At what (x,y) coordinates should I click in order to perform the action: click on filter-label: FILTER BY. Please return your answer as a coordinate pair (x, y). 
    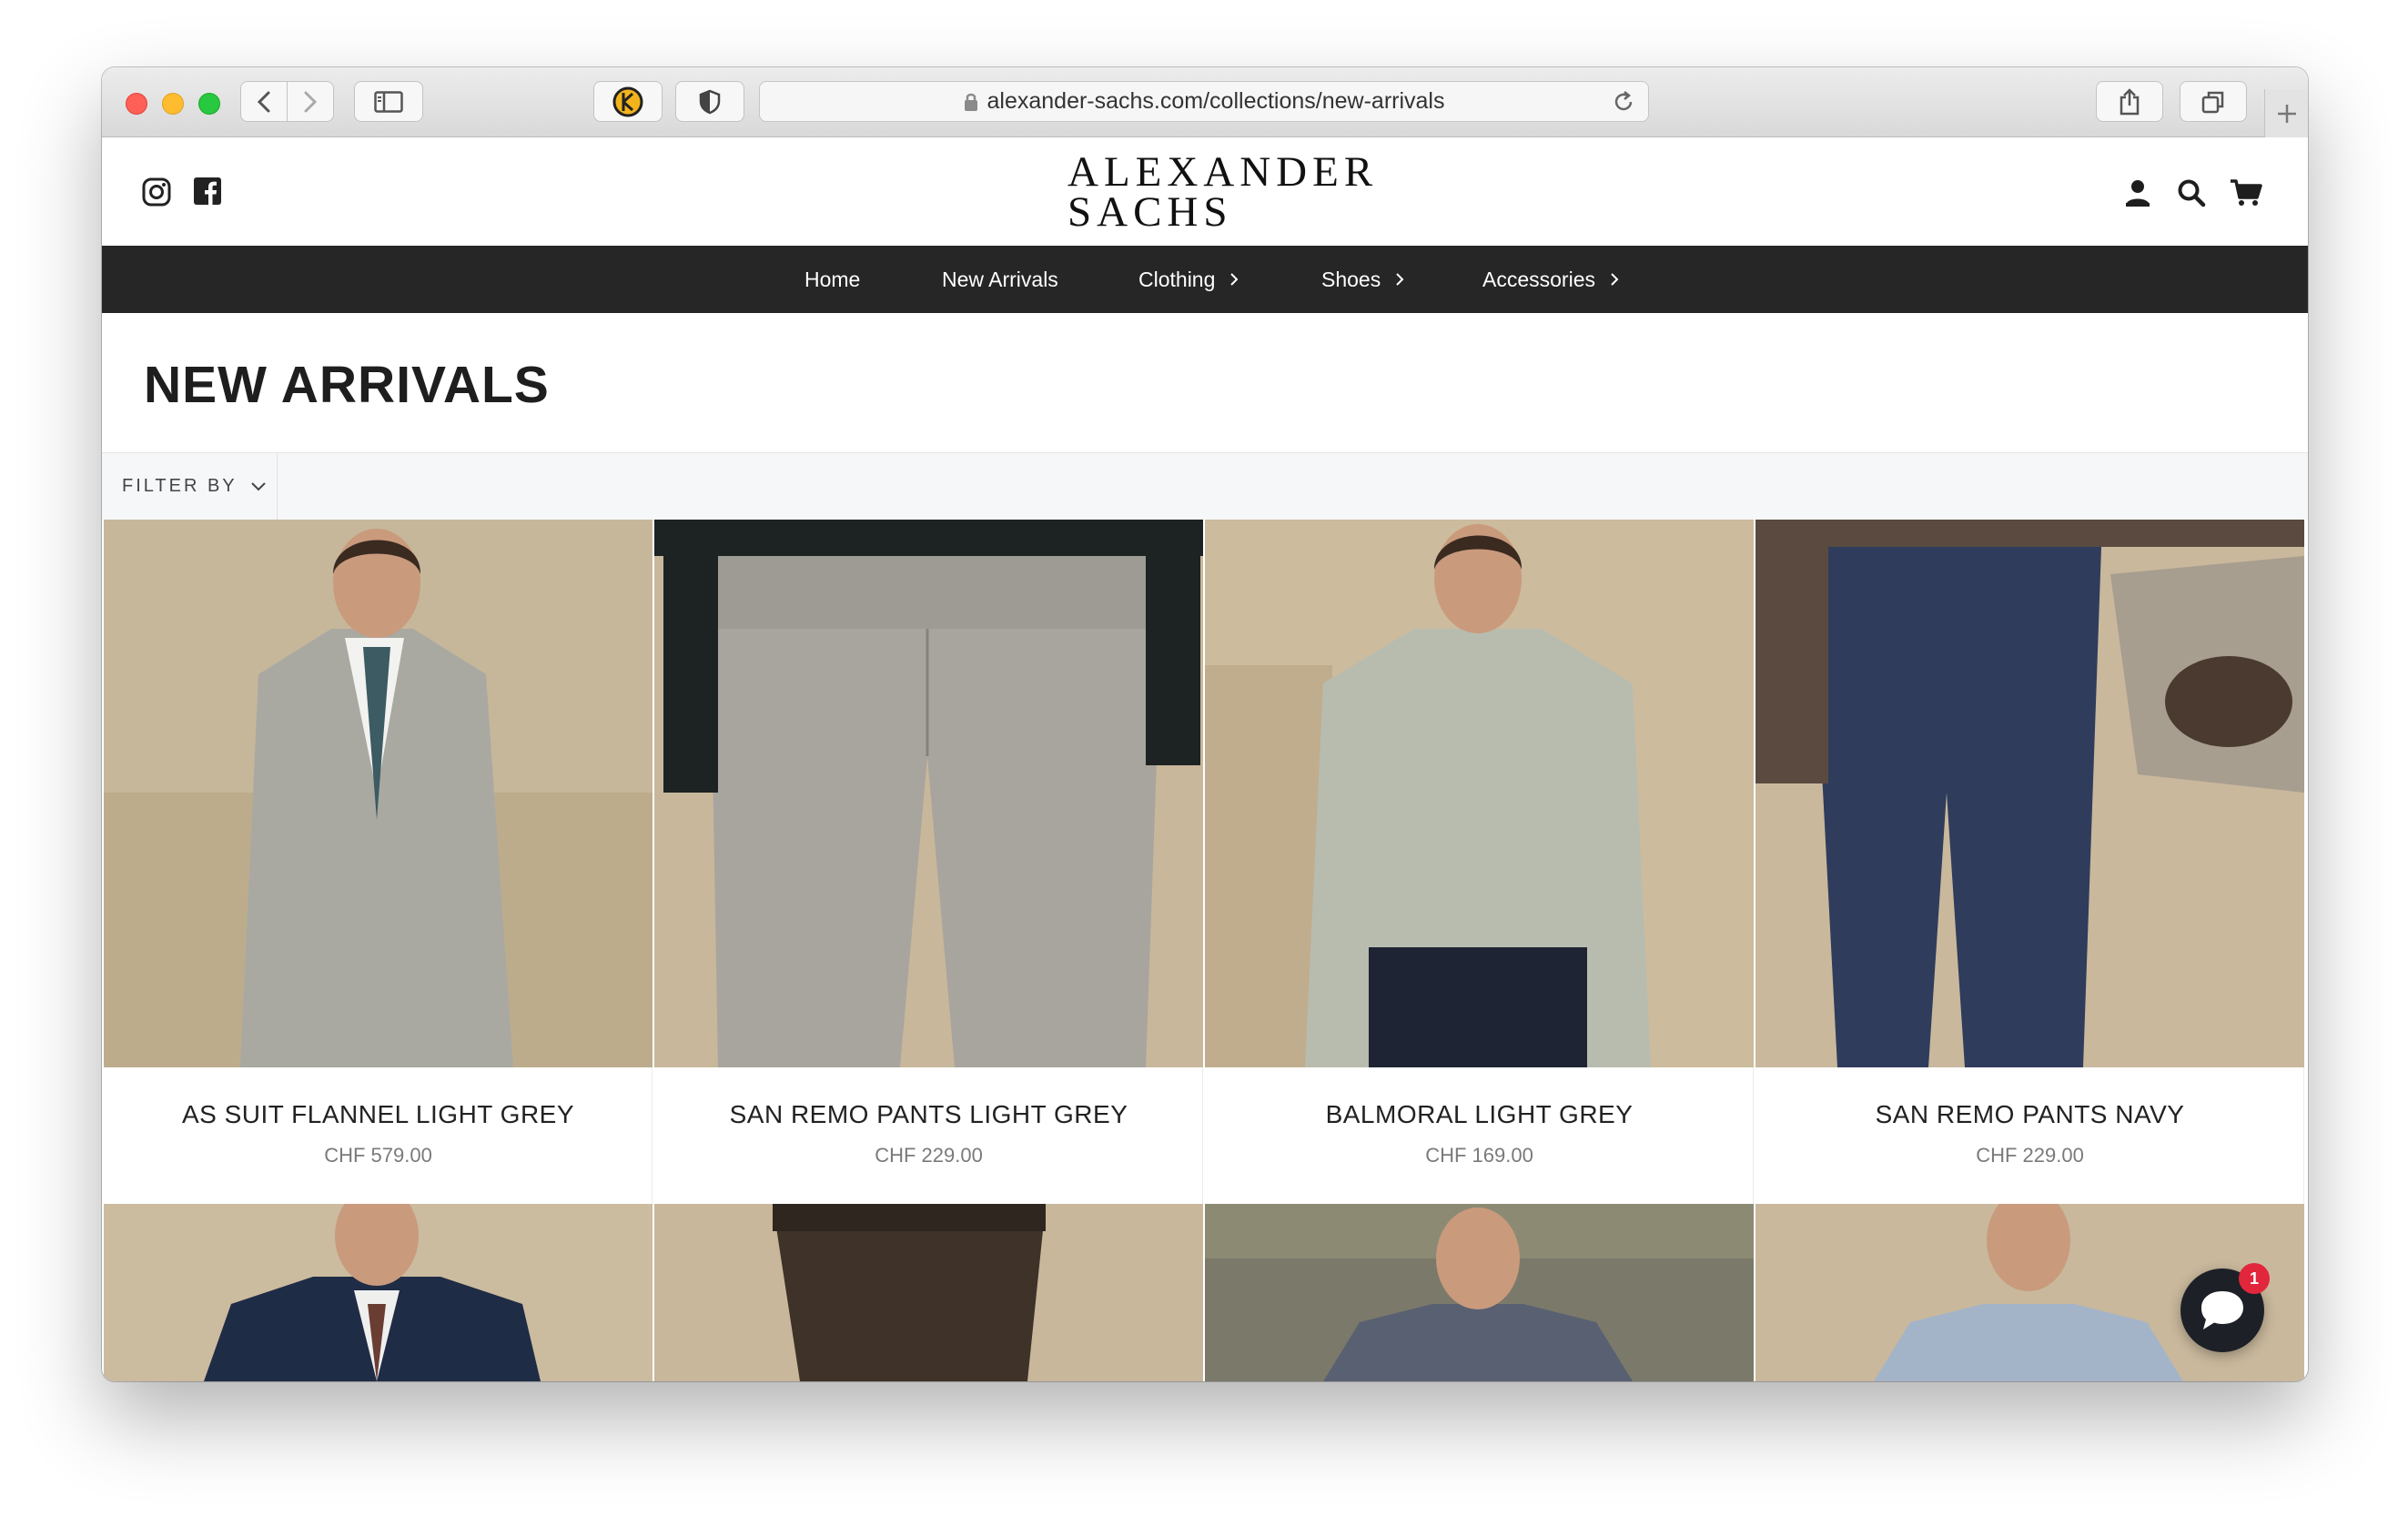
    Looking at the image, I should click on (180, 486).